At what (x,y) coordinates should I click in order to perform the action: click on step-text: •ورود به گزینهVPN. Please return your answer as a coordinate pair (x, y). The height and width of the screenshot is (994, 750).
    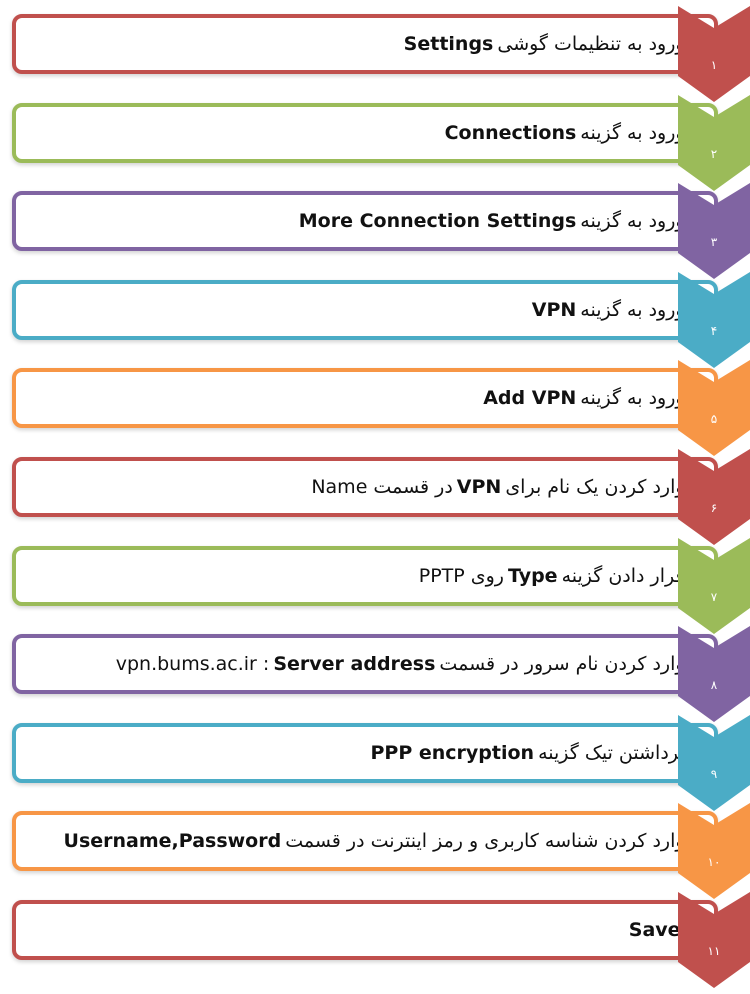
    Looking at the image, I should click on (615, 310).